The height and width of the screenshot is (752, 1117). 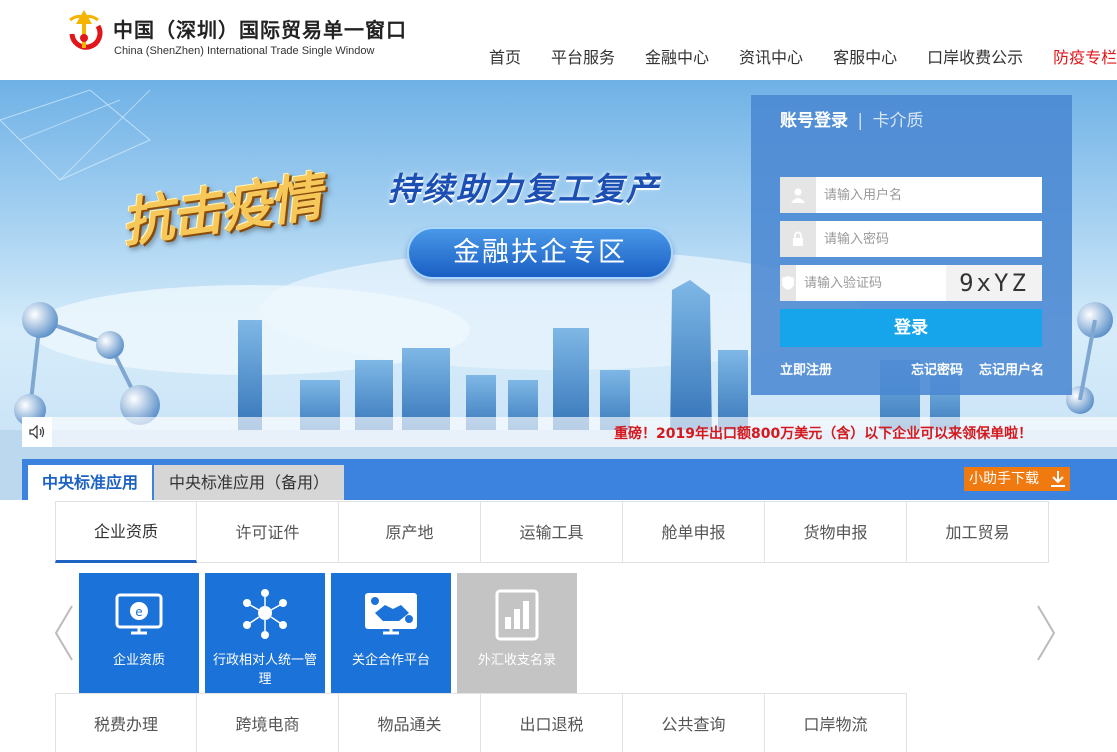 What do you see at coordinates (390, 660) in the screenshot?
I see `tile-label: 关企合作平台` at bounding box center [390, 660].